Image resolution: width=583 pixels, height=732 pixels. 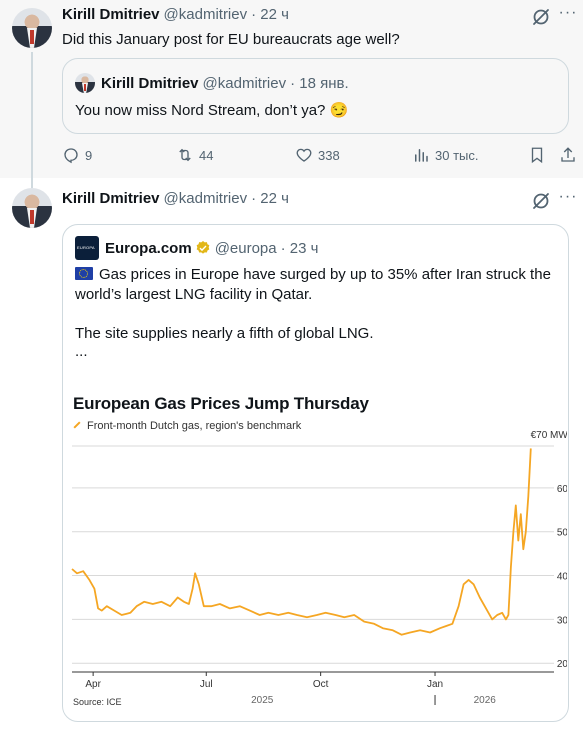 I want to click on x-tick-label: Jan, so click(x=435, y=684).